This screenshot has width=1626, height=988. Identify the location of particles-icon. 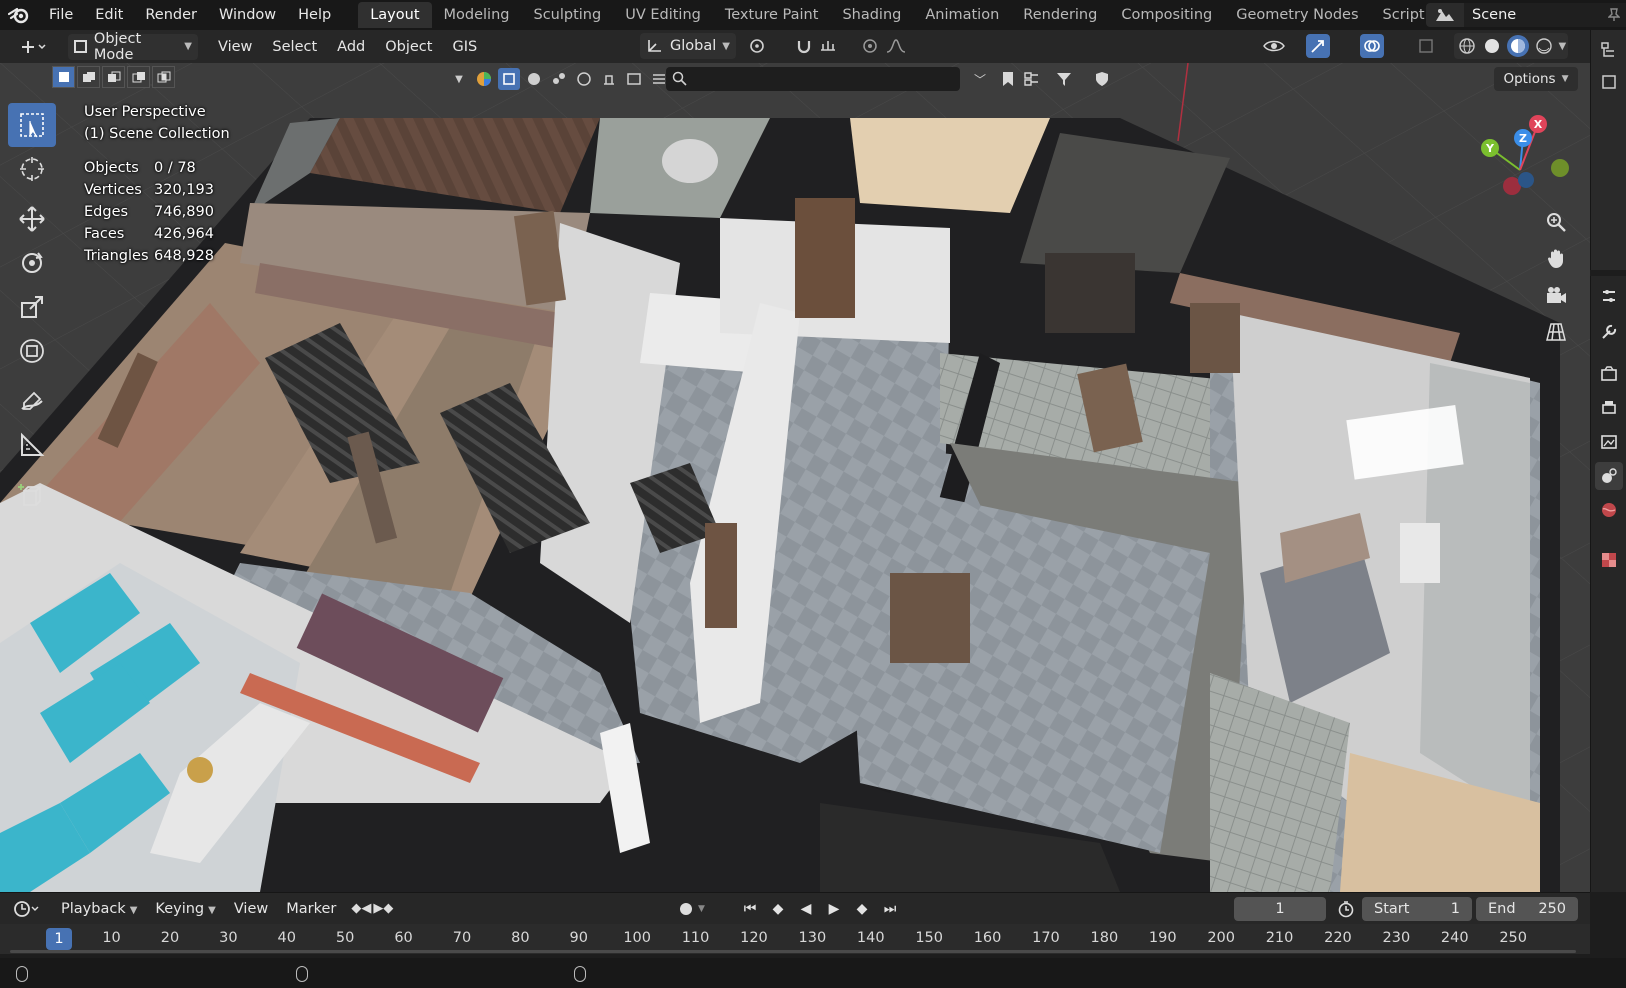
(559, 79).